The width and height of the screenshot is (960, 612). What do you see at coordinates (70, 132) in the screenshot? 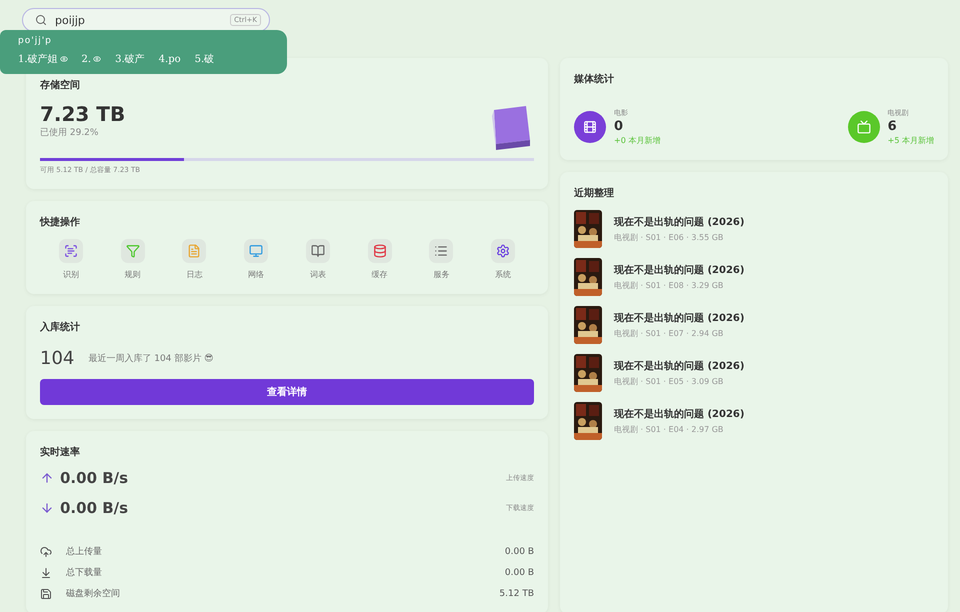
I see `storage-used: 已使用 29.2%` at bounding box center [70, 132].